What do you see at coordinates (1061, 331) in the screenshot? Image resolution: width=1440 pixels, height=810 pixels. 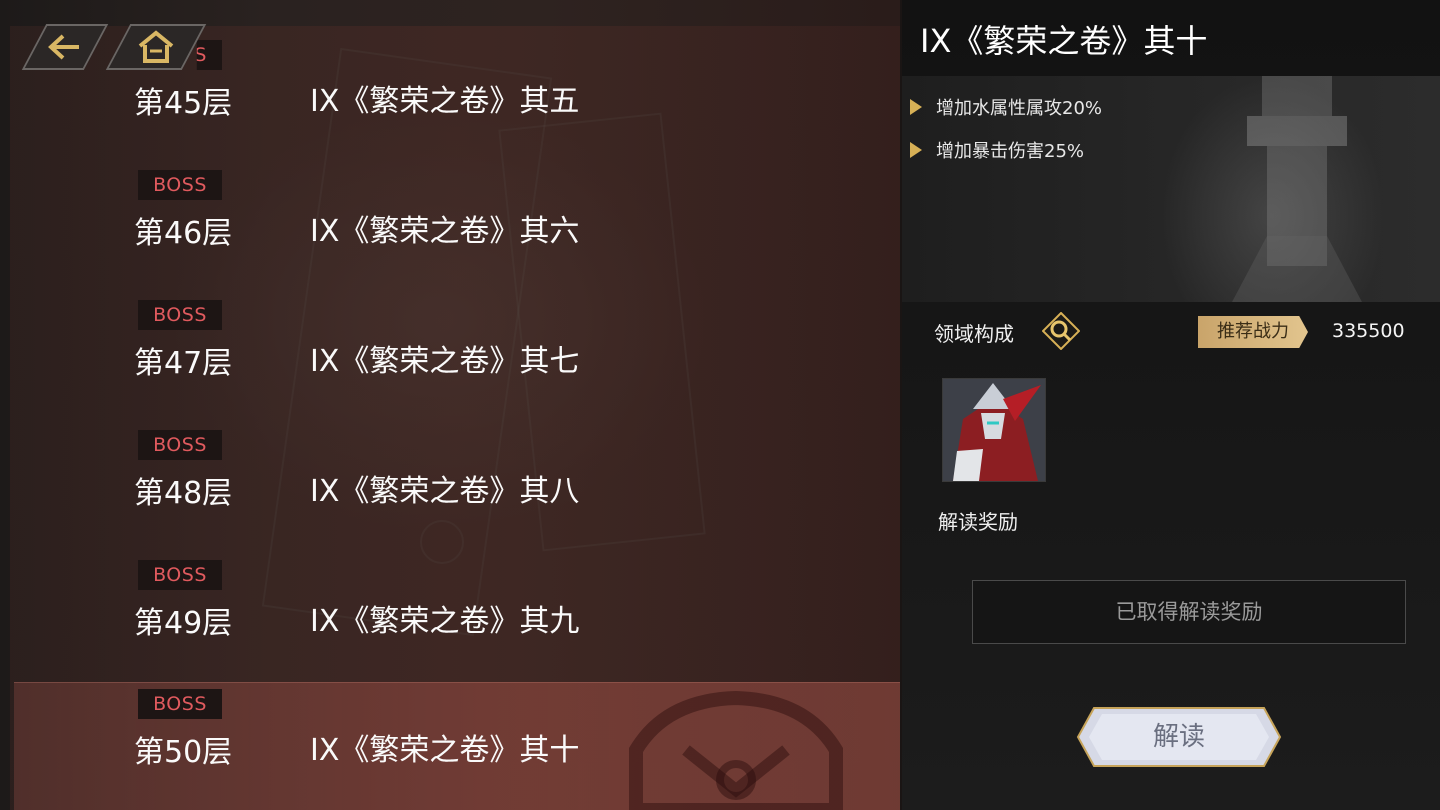 I see `magnifier-icon` at bounding box center [1061, 331].